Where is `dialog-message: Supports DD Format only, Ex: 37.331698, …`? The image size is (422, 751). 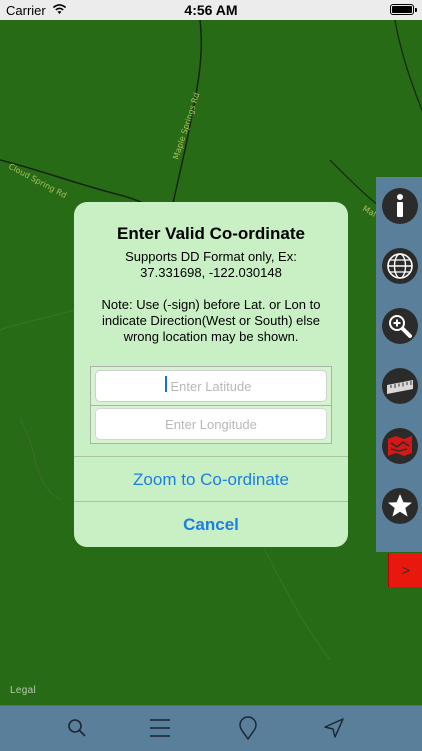 dialog-message: Supports DD Format only, Ex: 37.331698, … is located at coordinates (211, 297).